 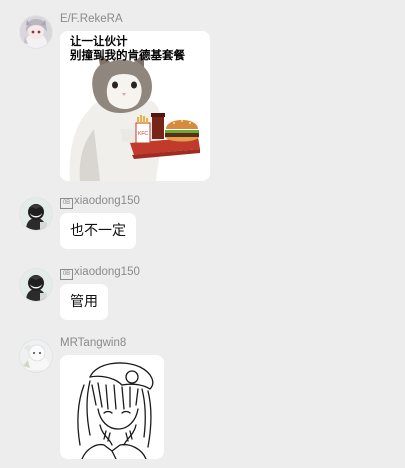 What do you see at coordinates (143, 134) in the screenshot?
I see `svg-text: KFC` at bounding box center [143, 134].